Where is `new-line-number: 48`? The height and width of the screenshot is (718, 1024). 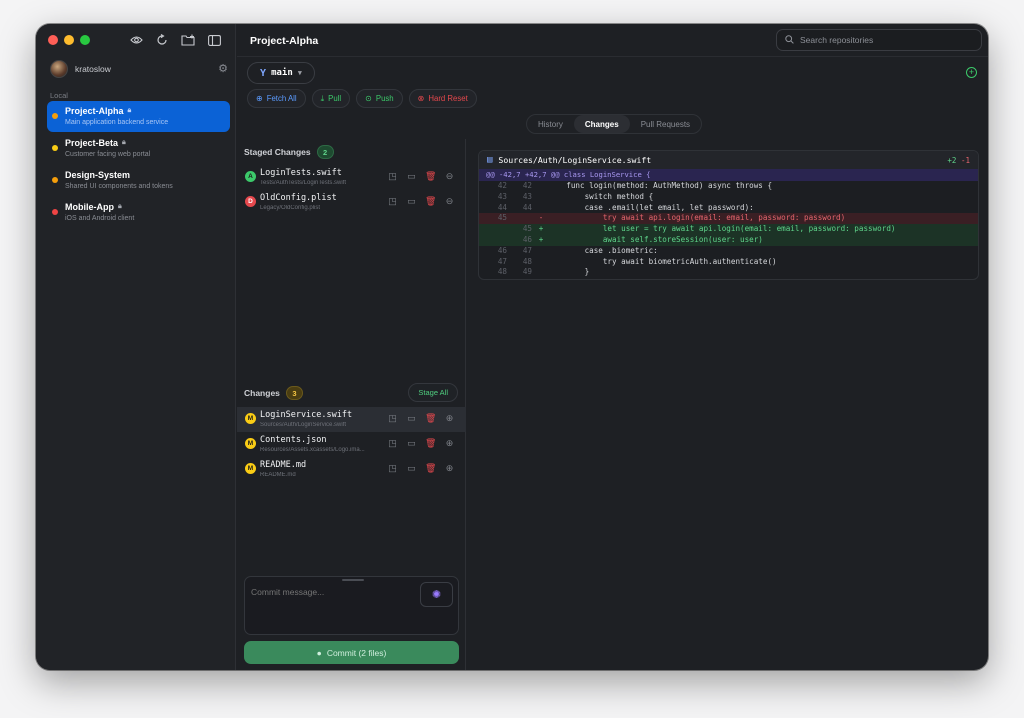
new-line-number: 48 is located at coordinates (527, 261).